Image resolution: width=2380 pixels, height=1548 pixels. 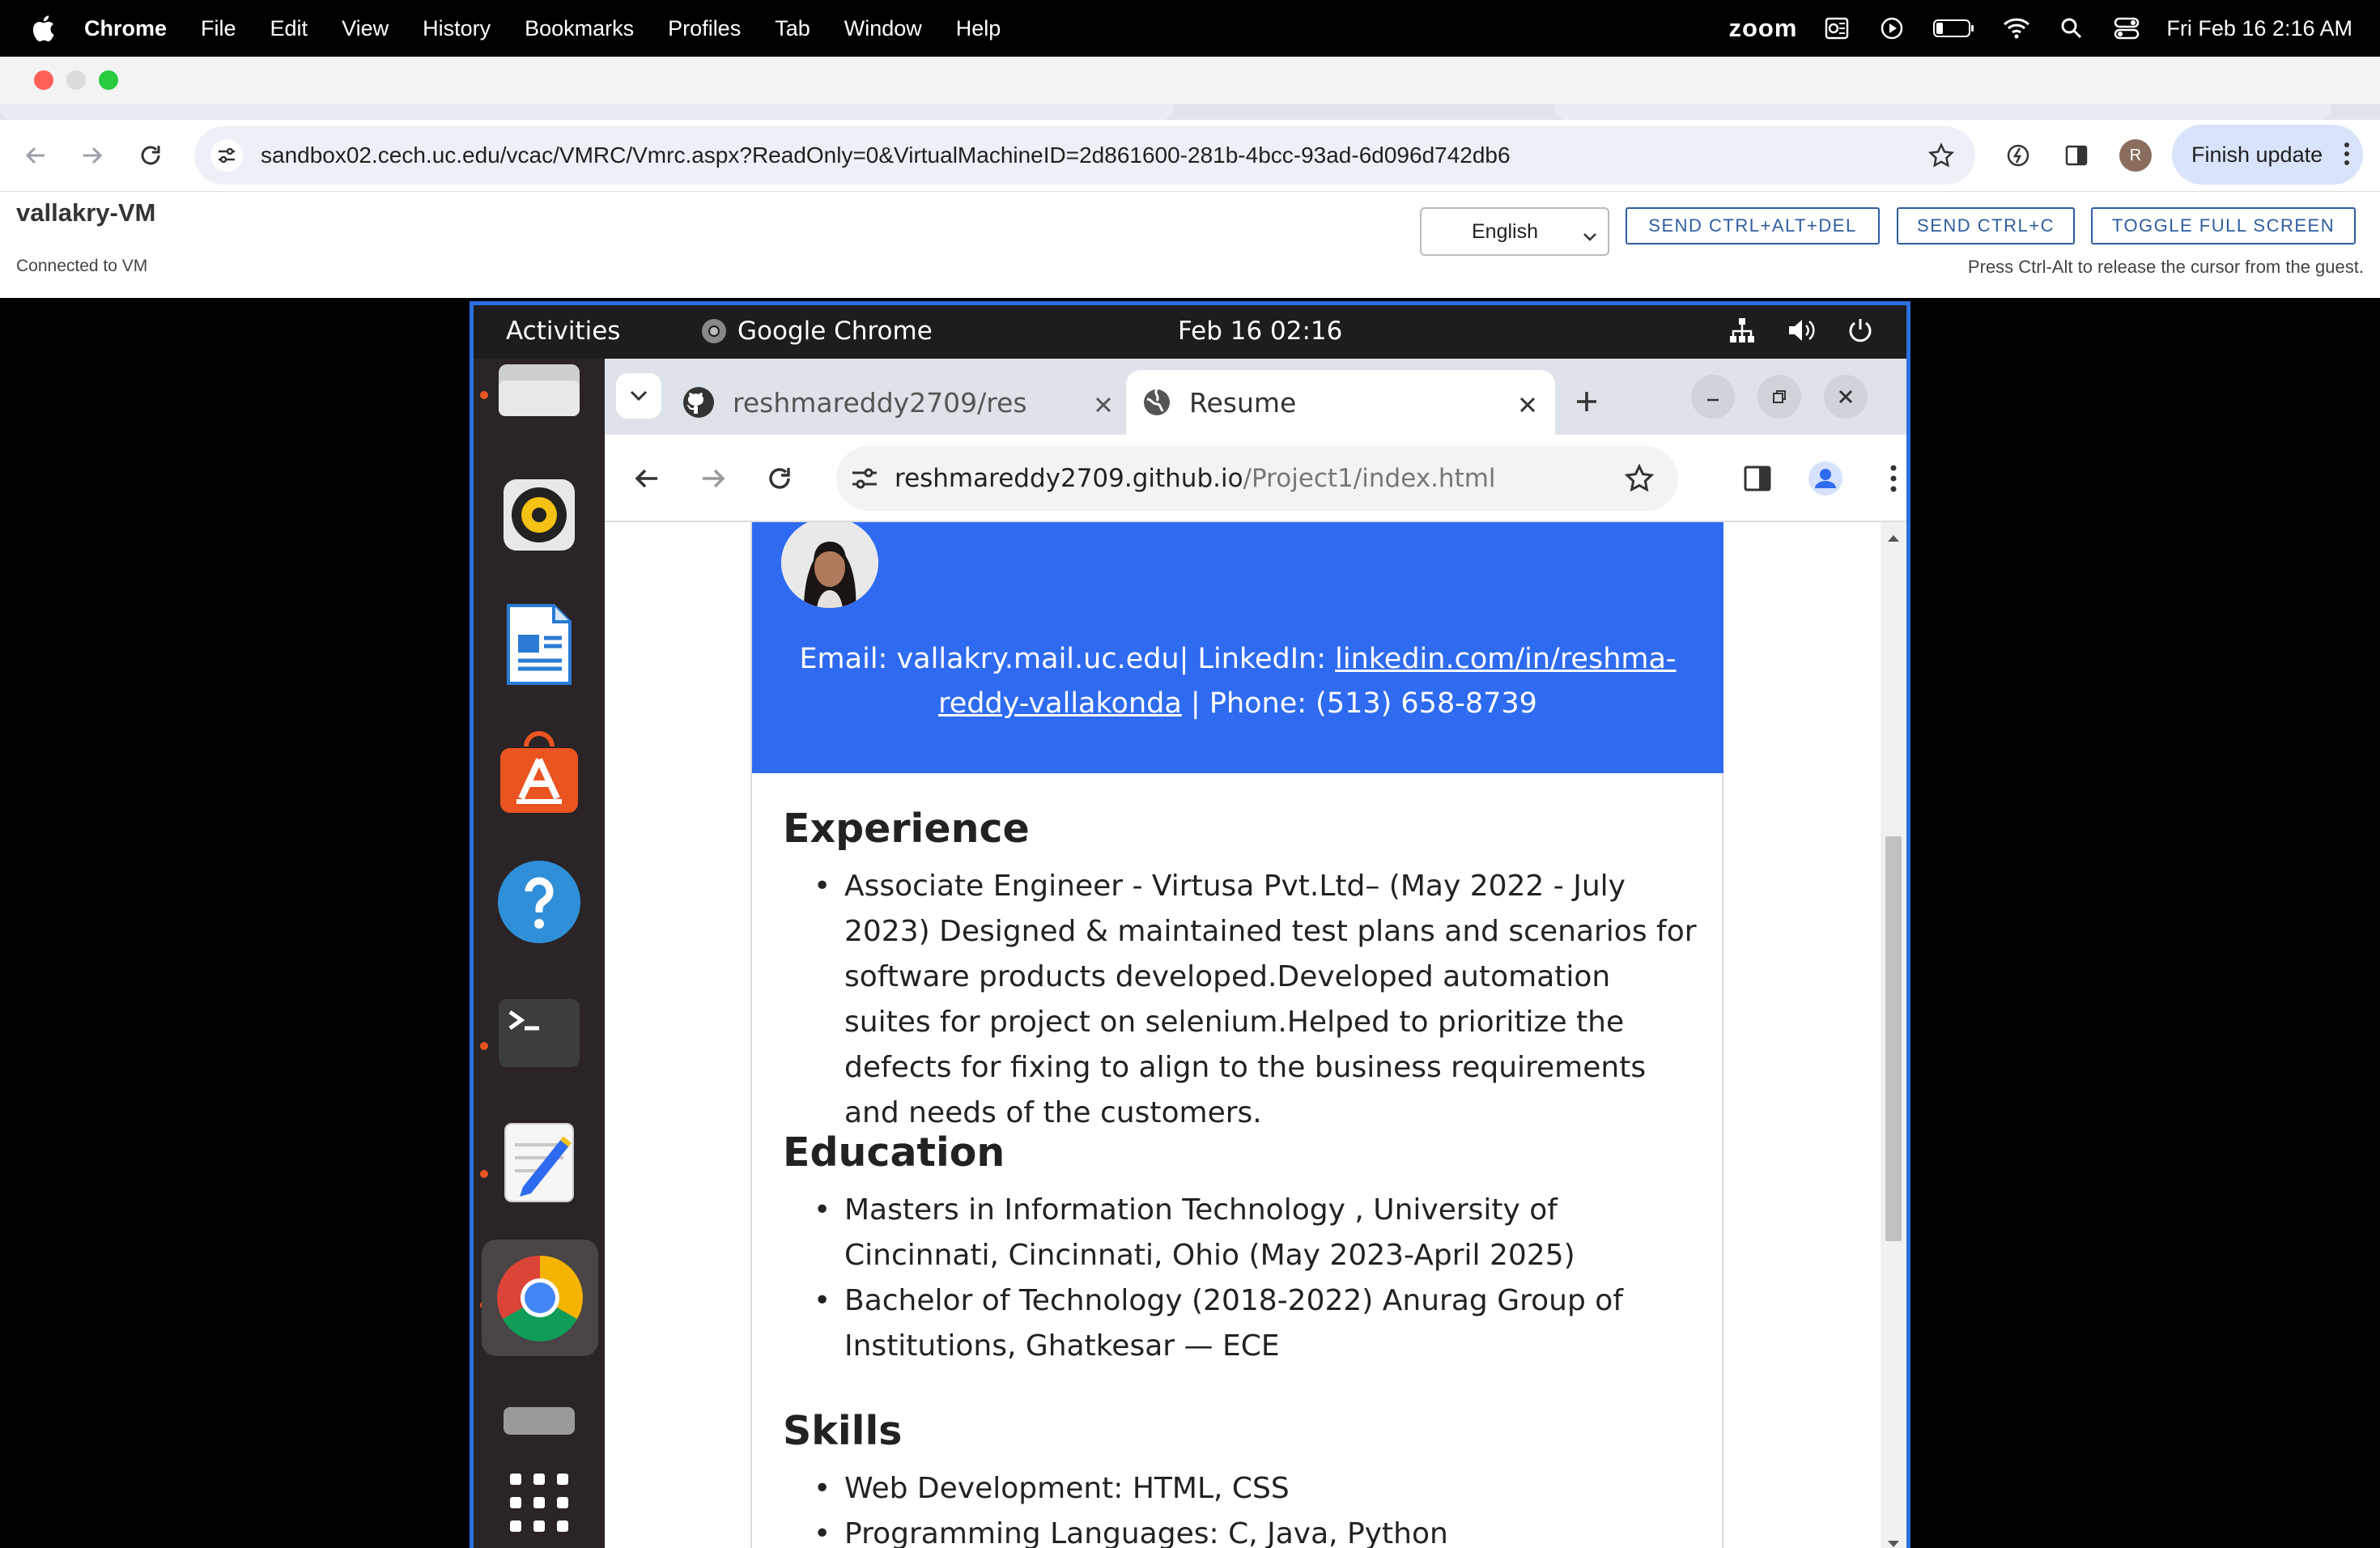 What do you see at coordinates (1825, 478) in the screenshot?
I see `profile-avatar-icon` at bounding box center [1825, 478].